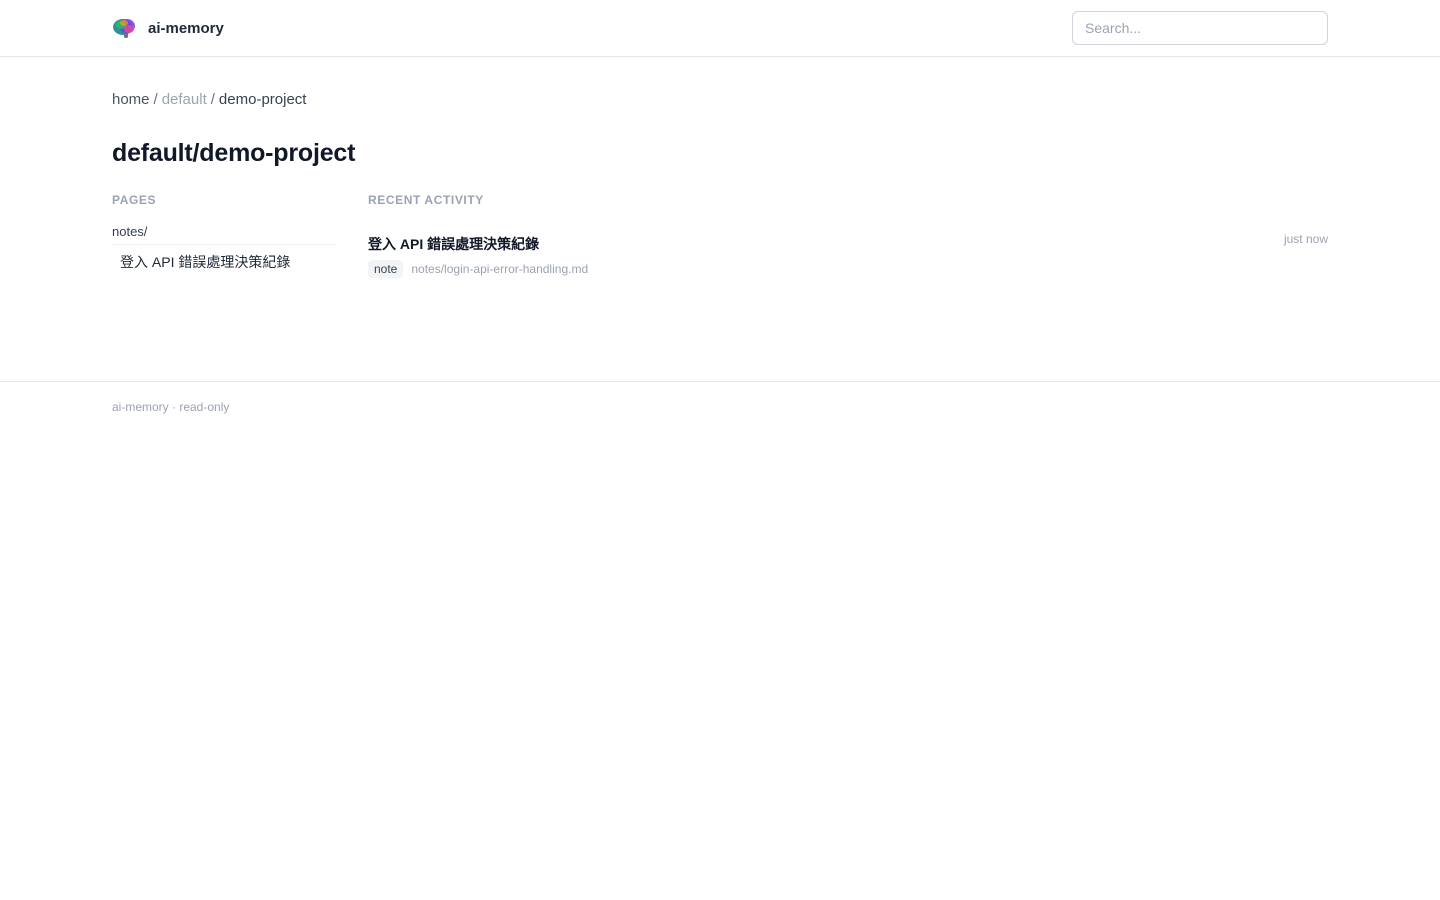 The width and height of the screenshot is (1440, 900). I want to click on activity-item-meta: note notes/login-api-error-handling.md, so click(478, 269).